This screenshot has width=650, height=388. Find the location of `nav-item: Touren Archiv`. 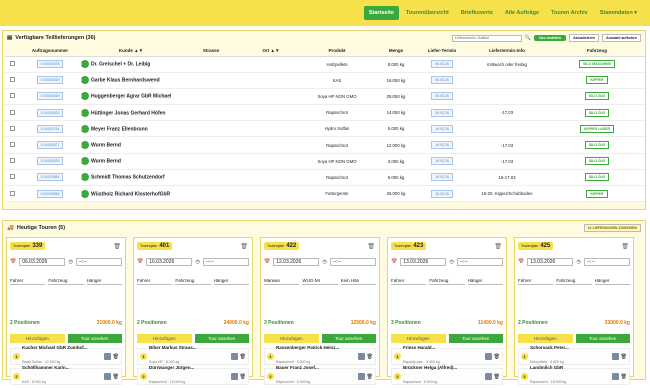

nav-item: Touren Archiv is located at coordinates (569, 13).